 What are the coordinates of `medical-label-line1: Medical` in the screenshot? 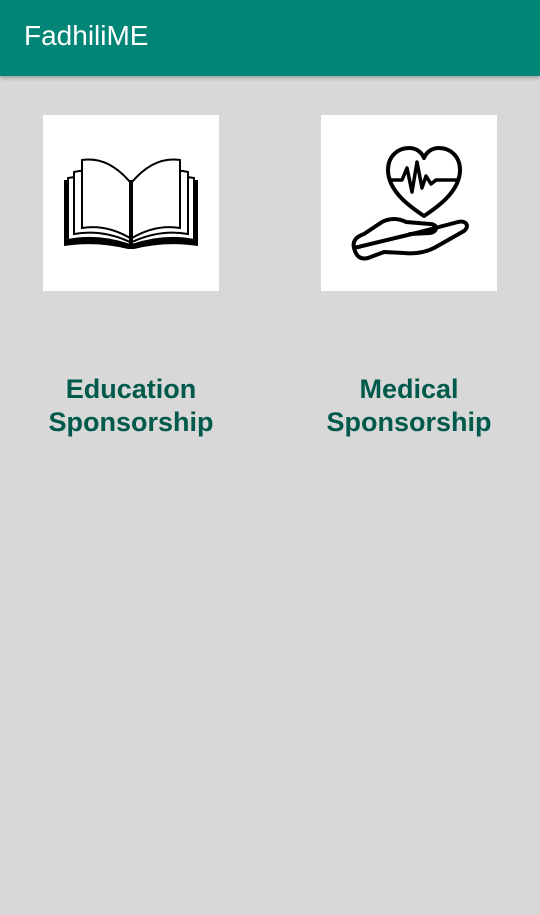 It's located at (409, 389).